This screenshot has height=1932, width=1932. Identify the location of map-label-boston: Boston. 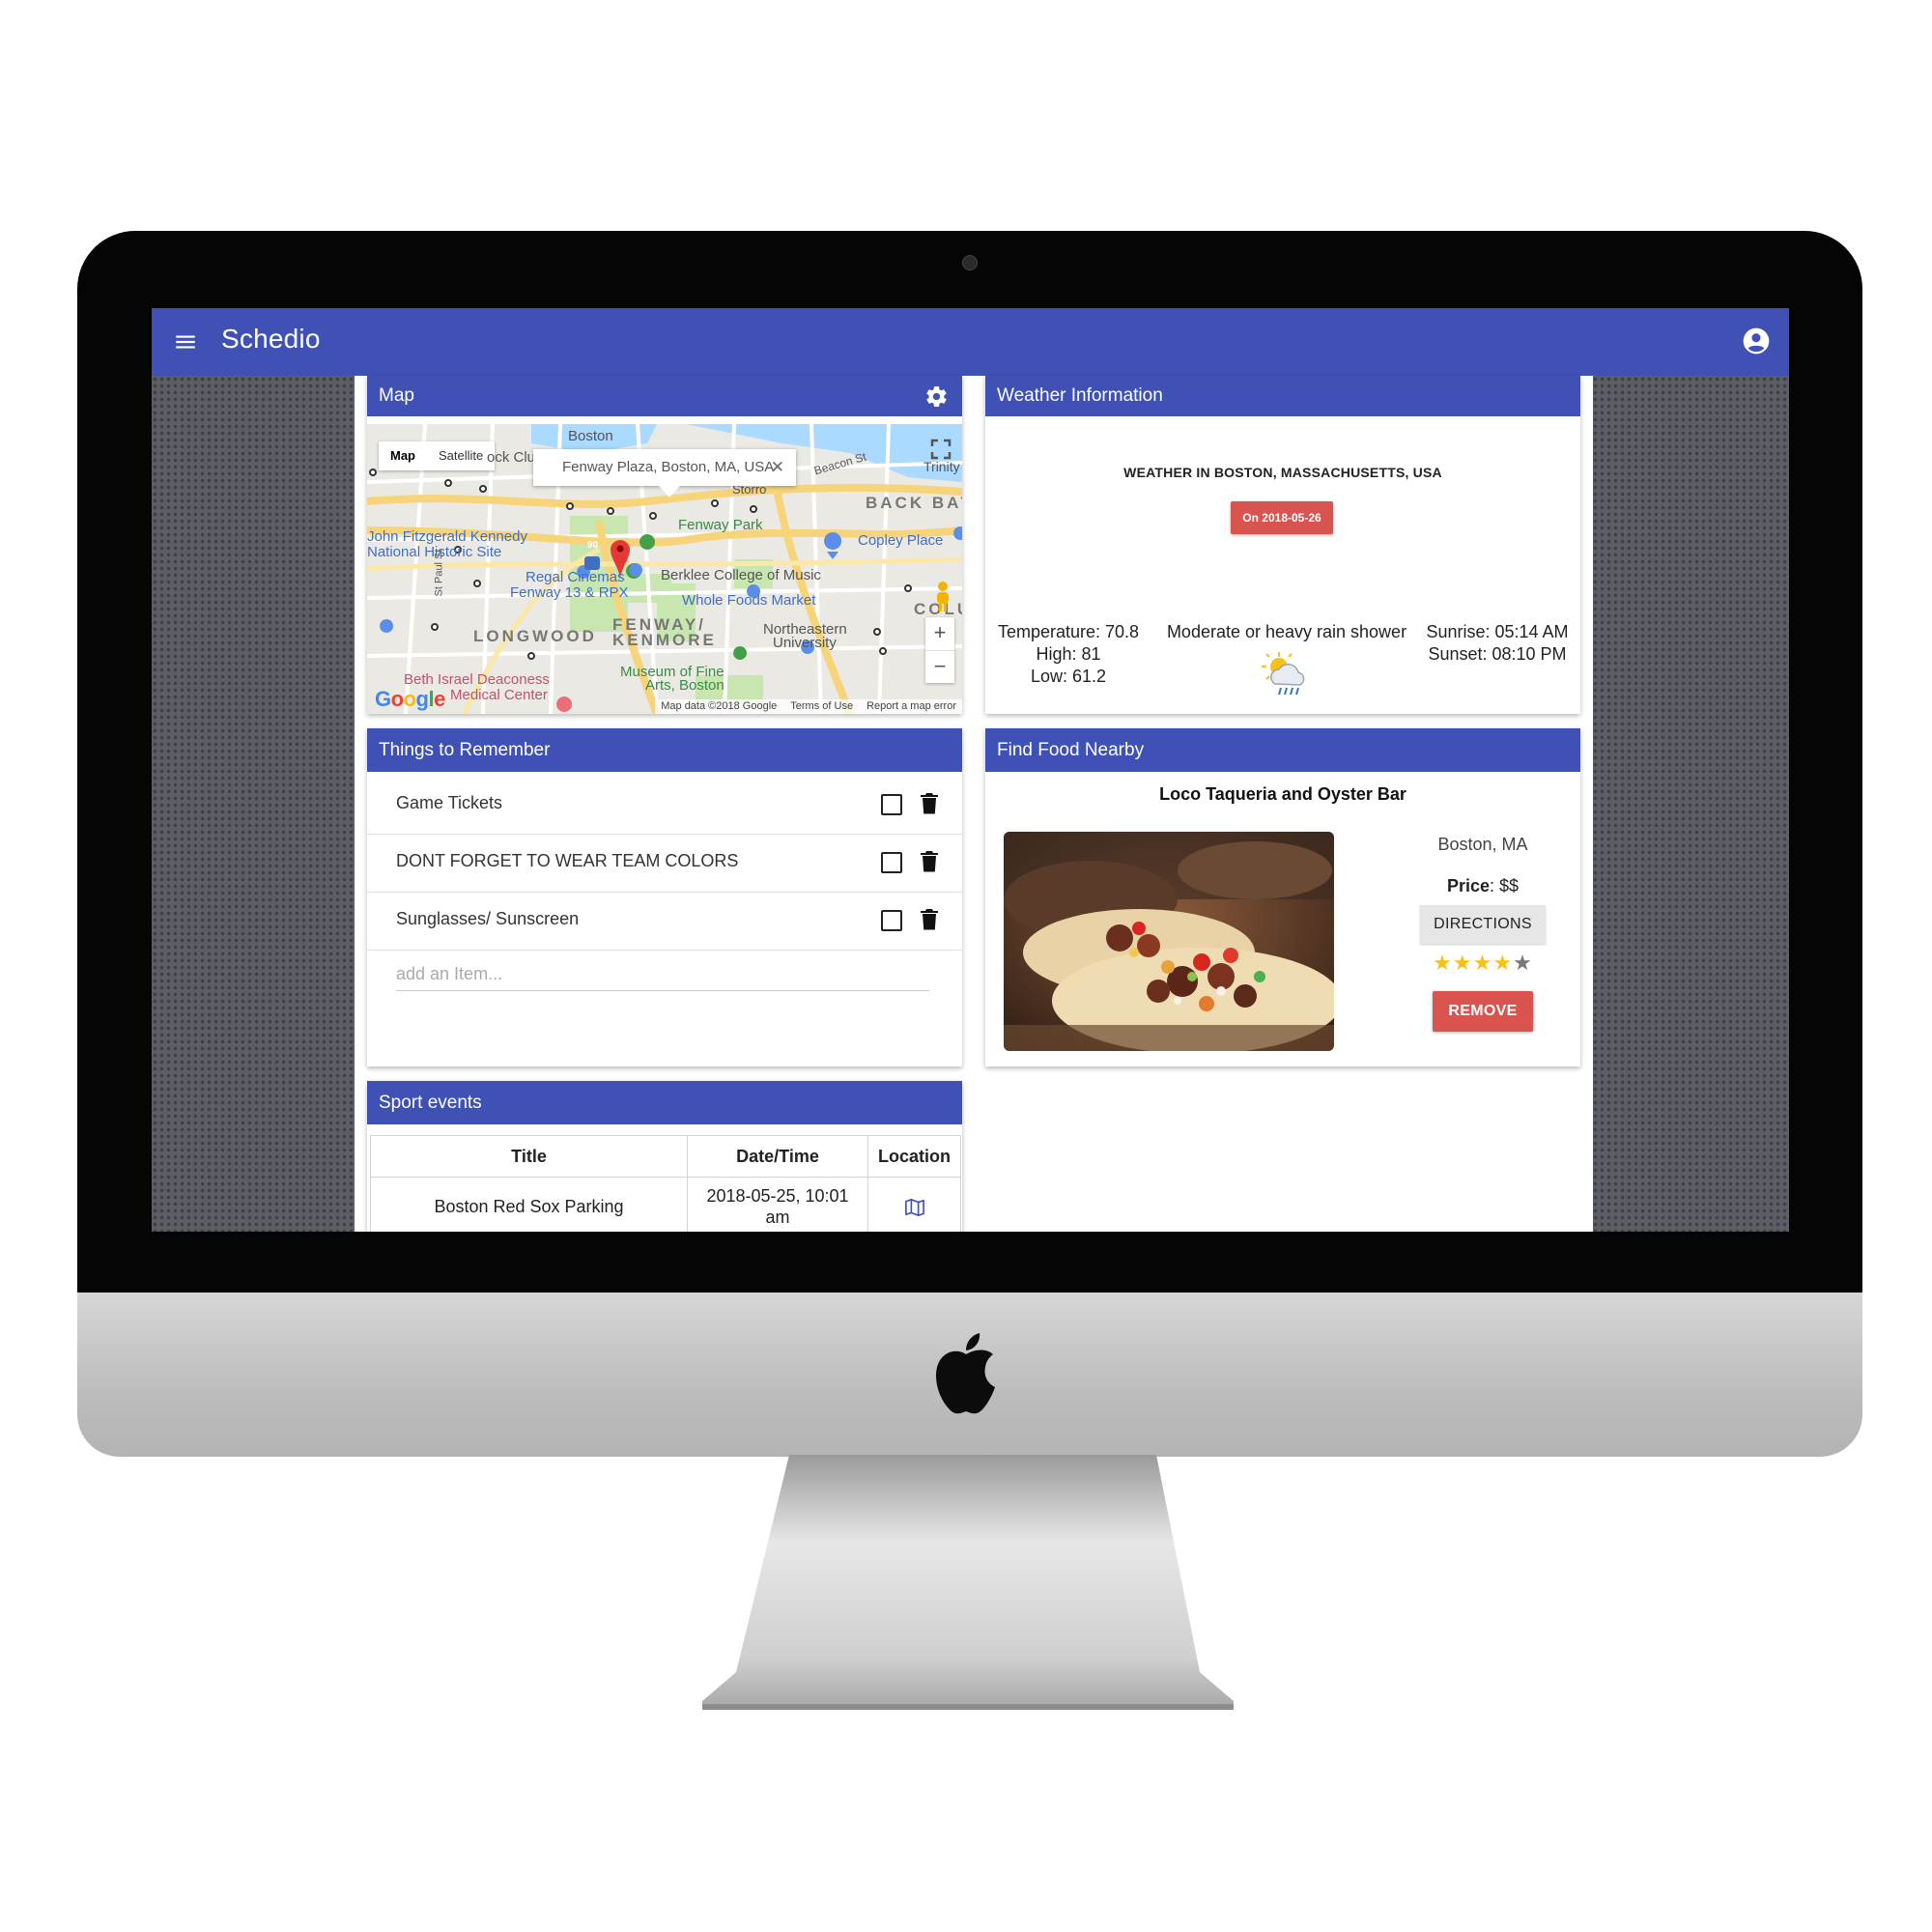
(590, 436).